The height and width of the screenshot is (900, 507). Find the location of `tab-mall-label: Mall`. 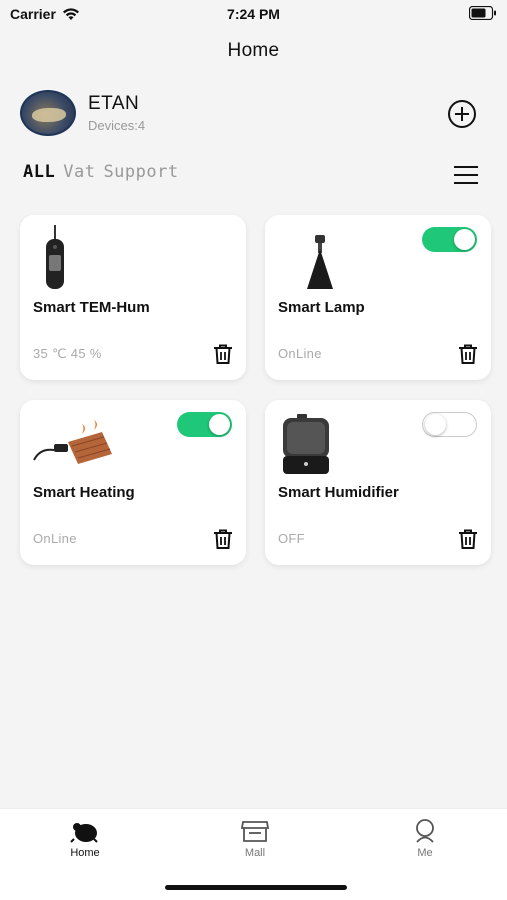

tab-mall-label: Mall is located at coordinates (255, 853).